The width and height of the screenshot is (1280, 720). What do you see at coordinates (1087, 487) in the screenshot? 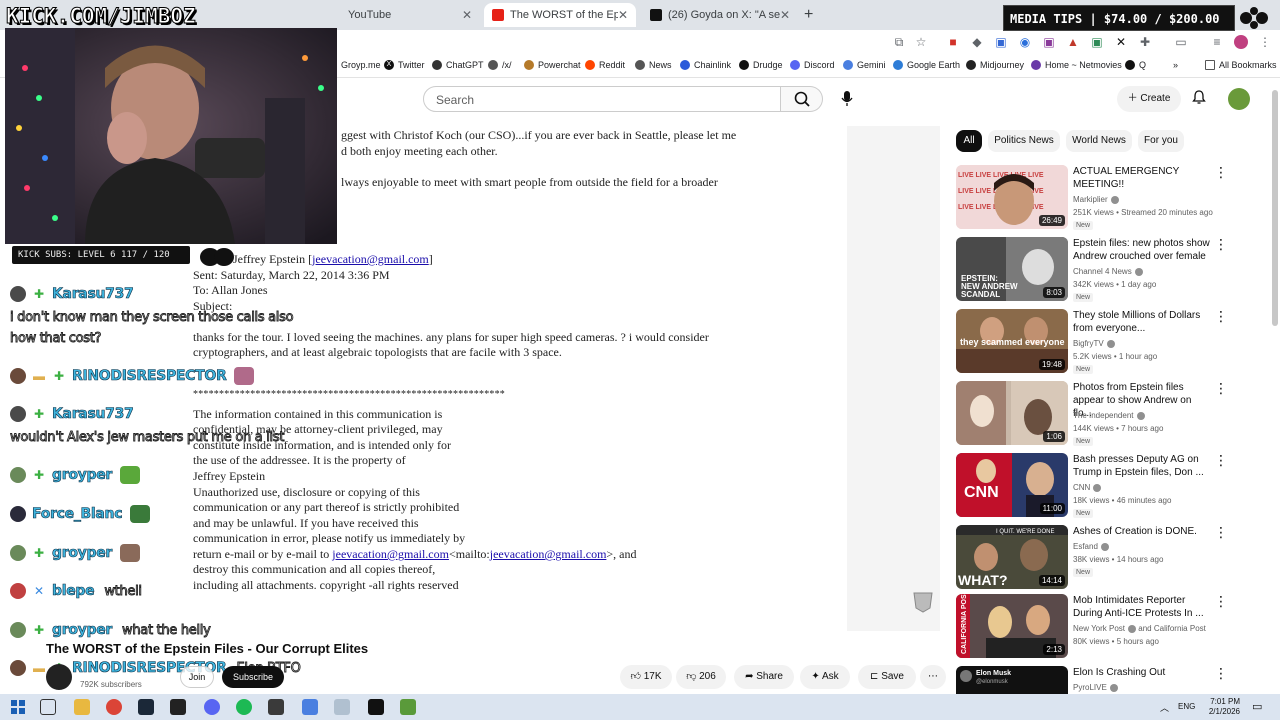
I see `channel-name: CNN` at bounding box center [1087, 487].